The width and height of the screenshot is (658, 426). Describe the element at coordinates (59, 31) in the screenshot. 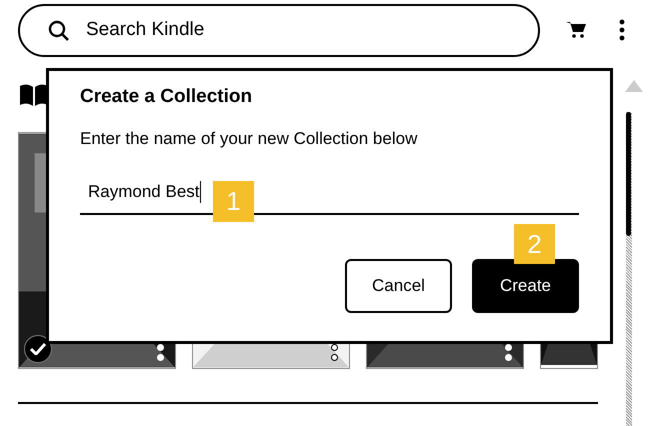

I see `search-icon` at that location.